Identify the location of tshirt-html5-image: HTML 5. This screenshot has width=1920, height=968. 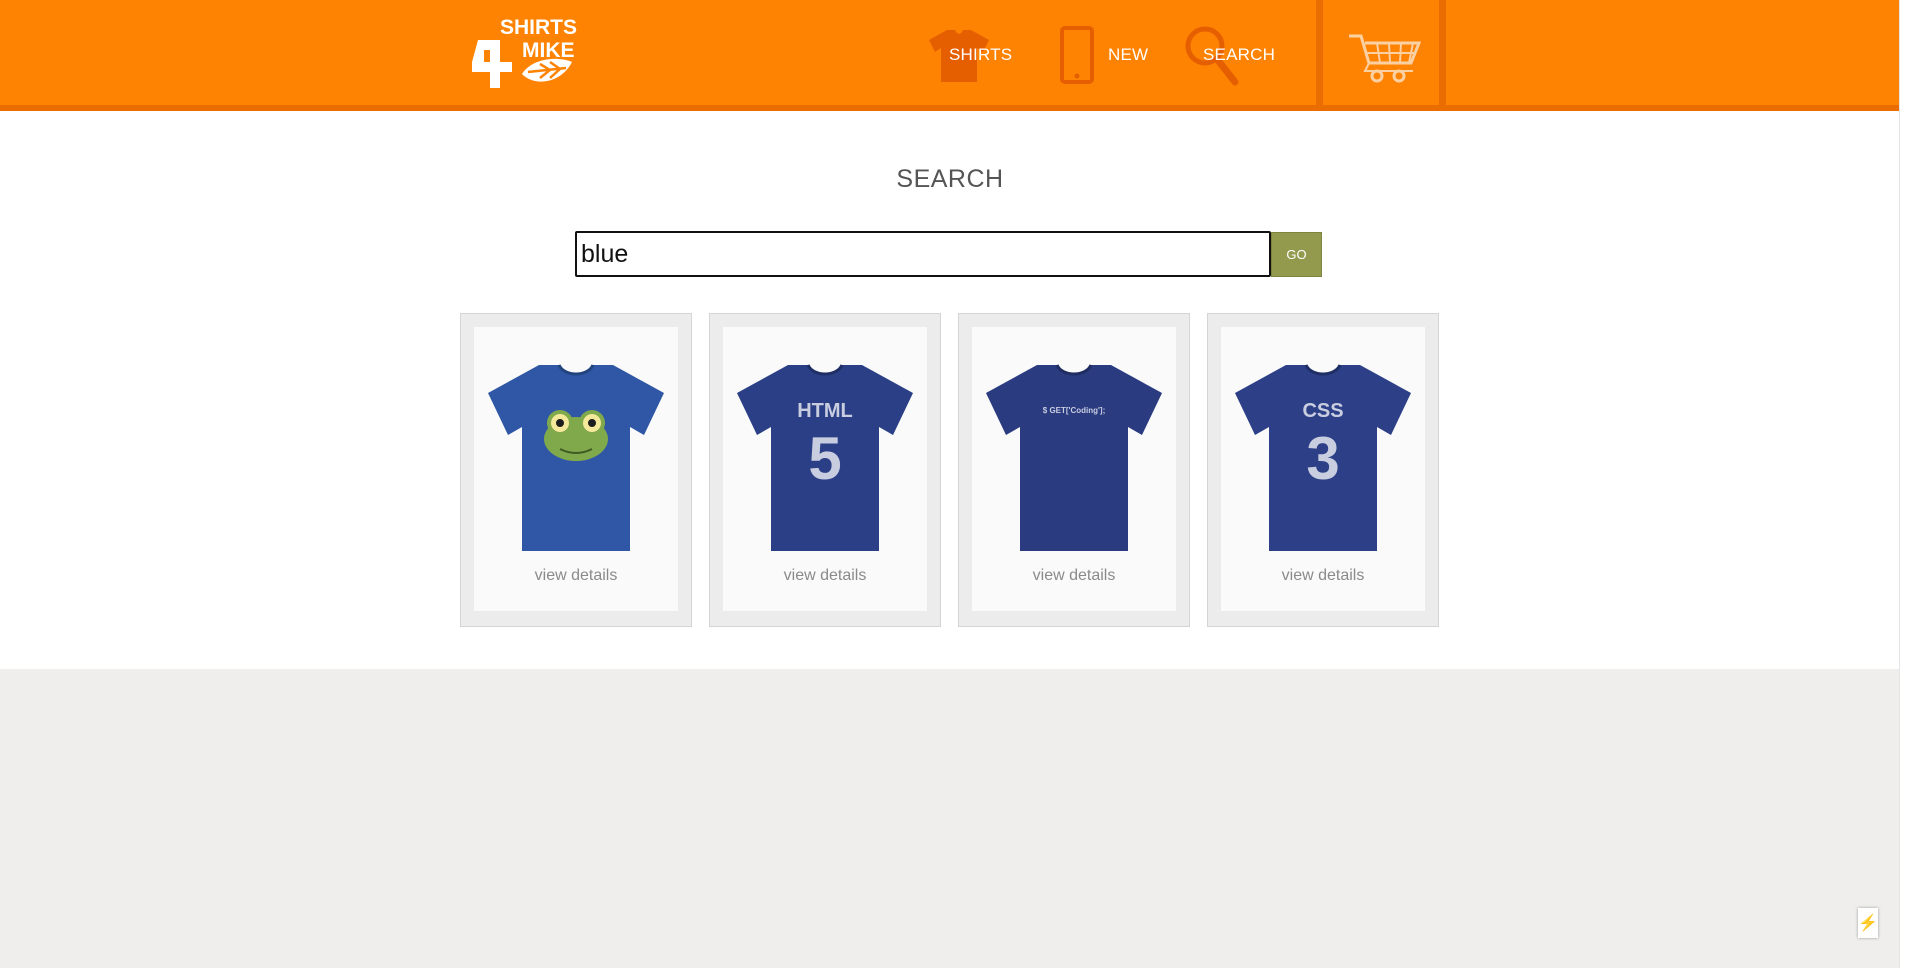
(825, 457).